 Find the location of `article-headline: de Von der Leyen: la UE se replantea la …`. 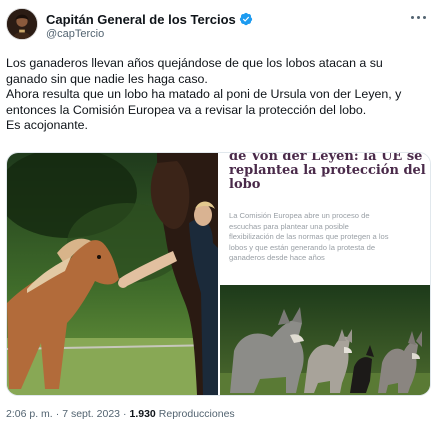

article-headline: de Von der Leyen: la UE se replantea la … is located at coordinates (329, 172).